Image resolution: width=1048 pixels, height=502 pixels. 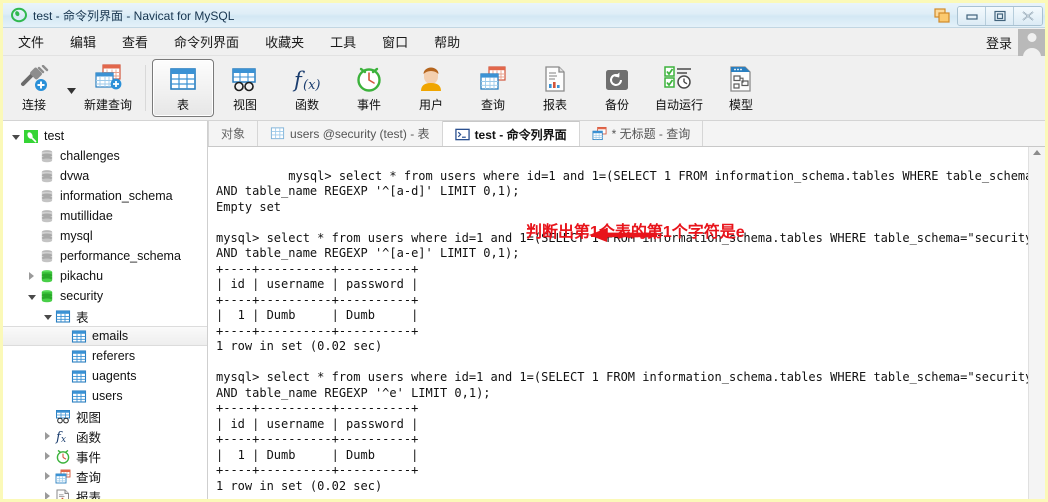 What do you see at coordinates (972, 15) in the screenshot?
I see `minimize-button` at bounding box center [972, 15].